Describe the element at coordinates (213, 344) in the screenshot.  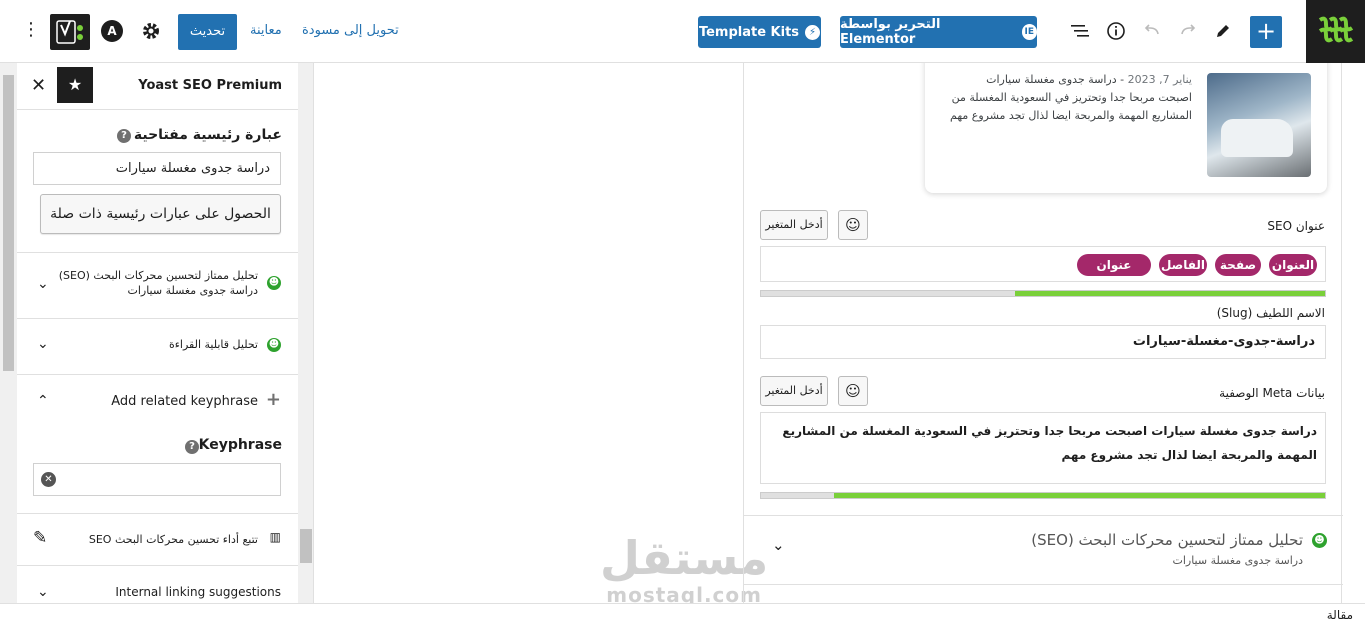
I see `readability-label: تحليل قابلية القراءة` at that location.